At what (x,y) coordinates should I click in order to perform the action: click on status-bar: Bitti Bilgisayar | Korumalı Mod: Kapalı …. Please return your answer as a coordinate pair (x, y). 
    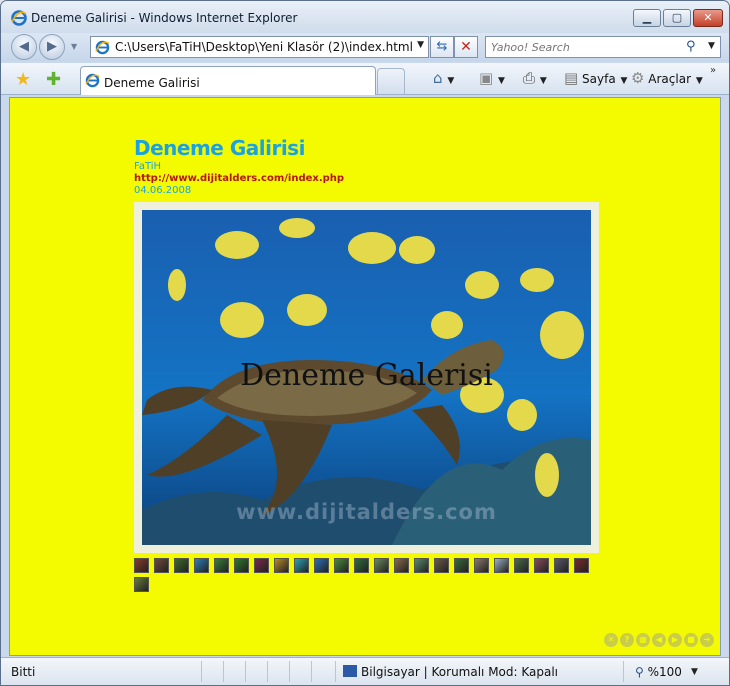
    Looking at the image, I should click on (365, 671).